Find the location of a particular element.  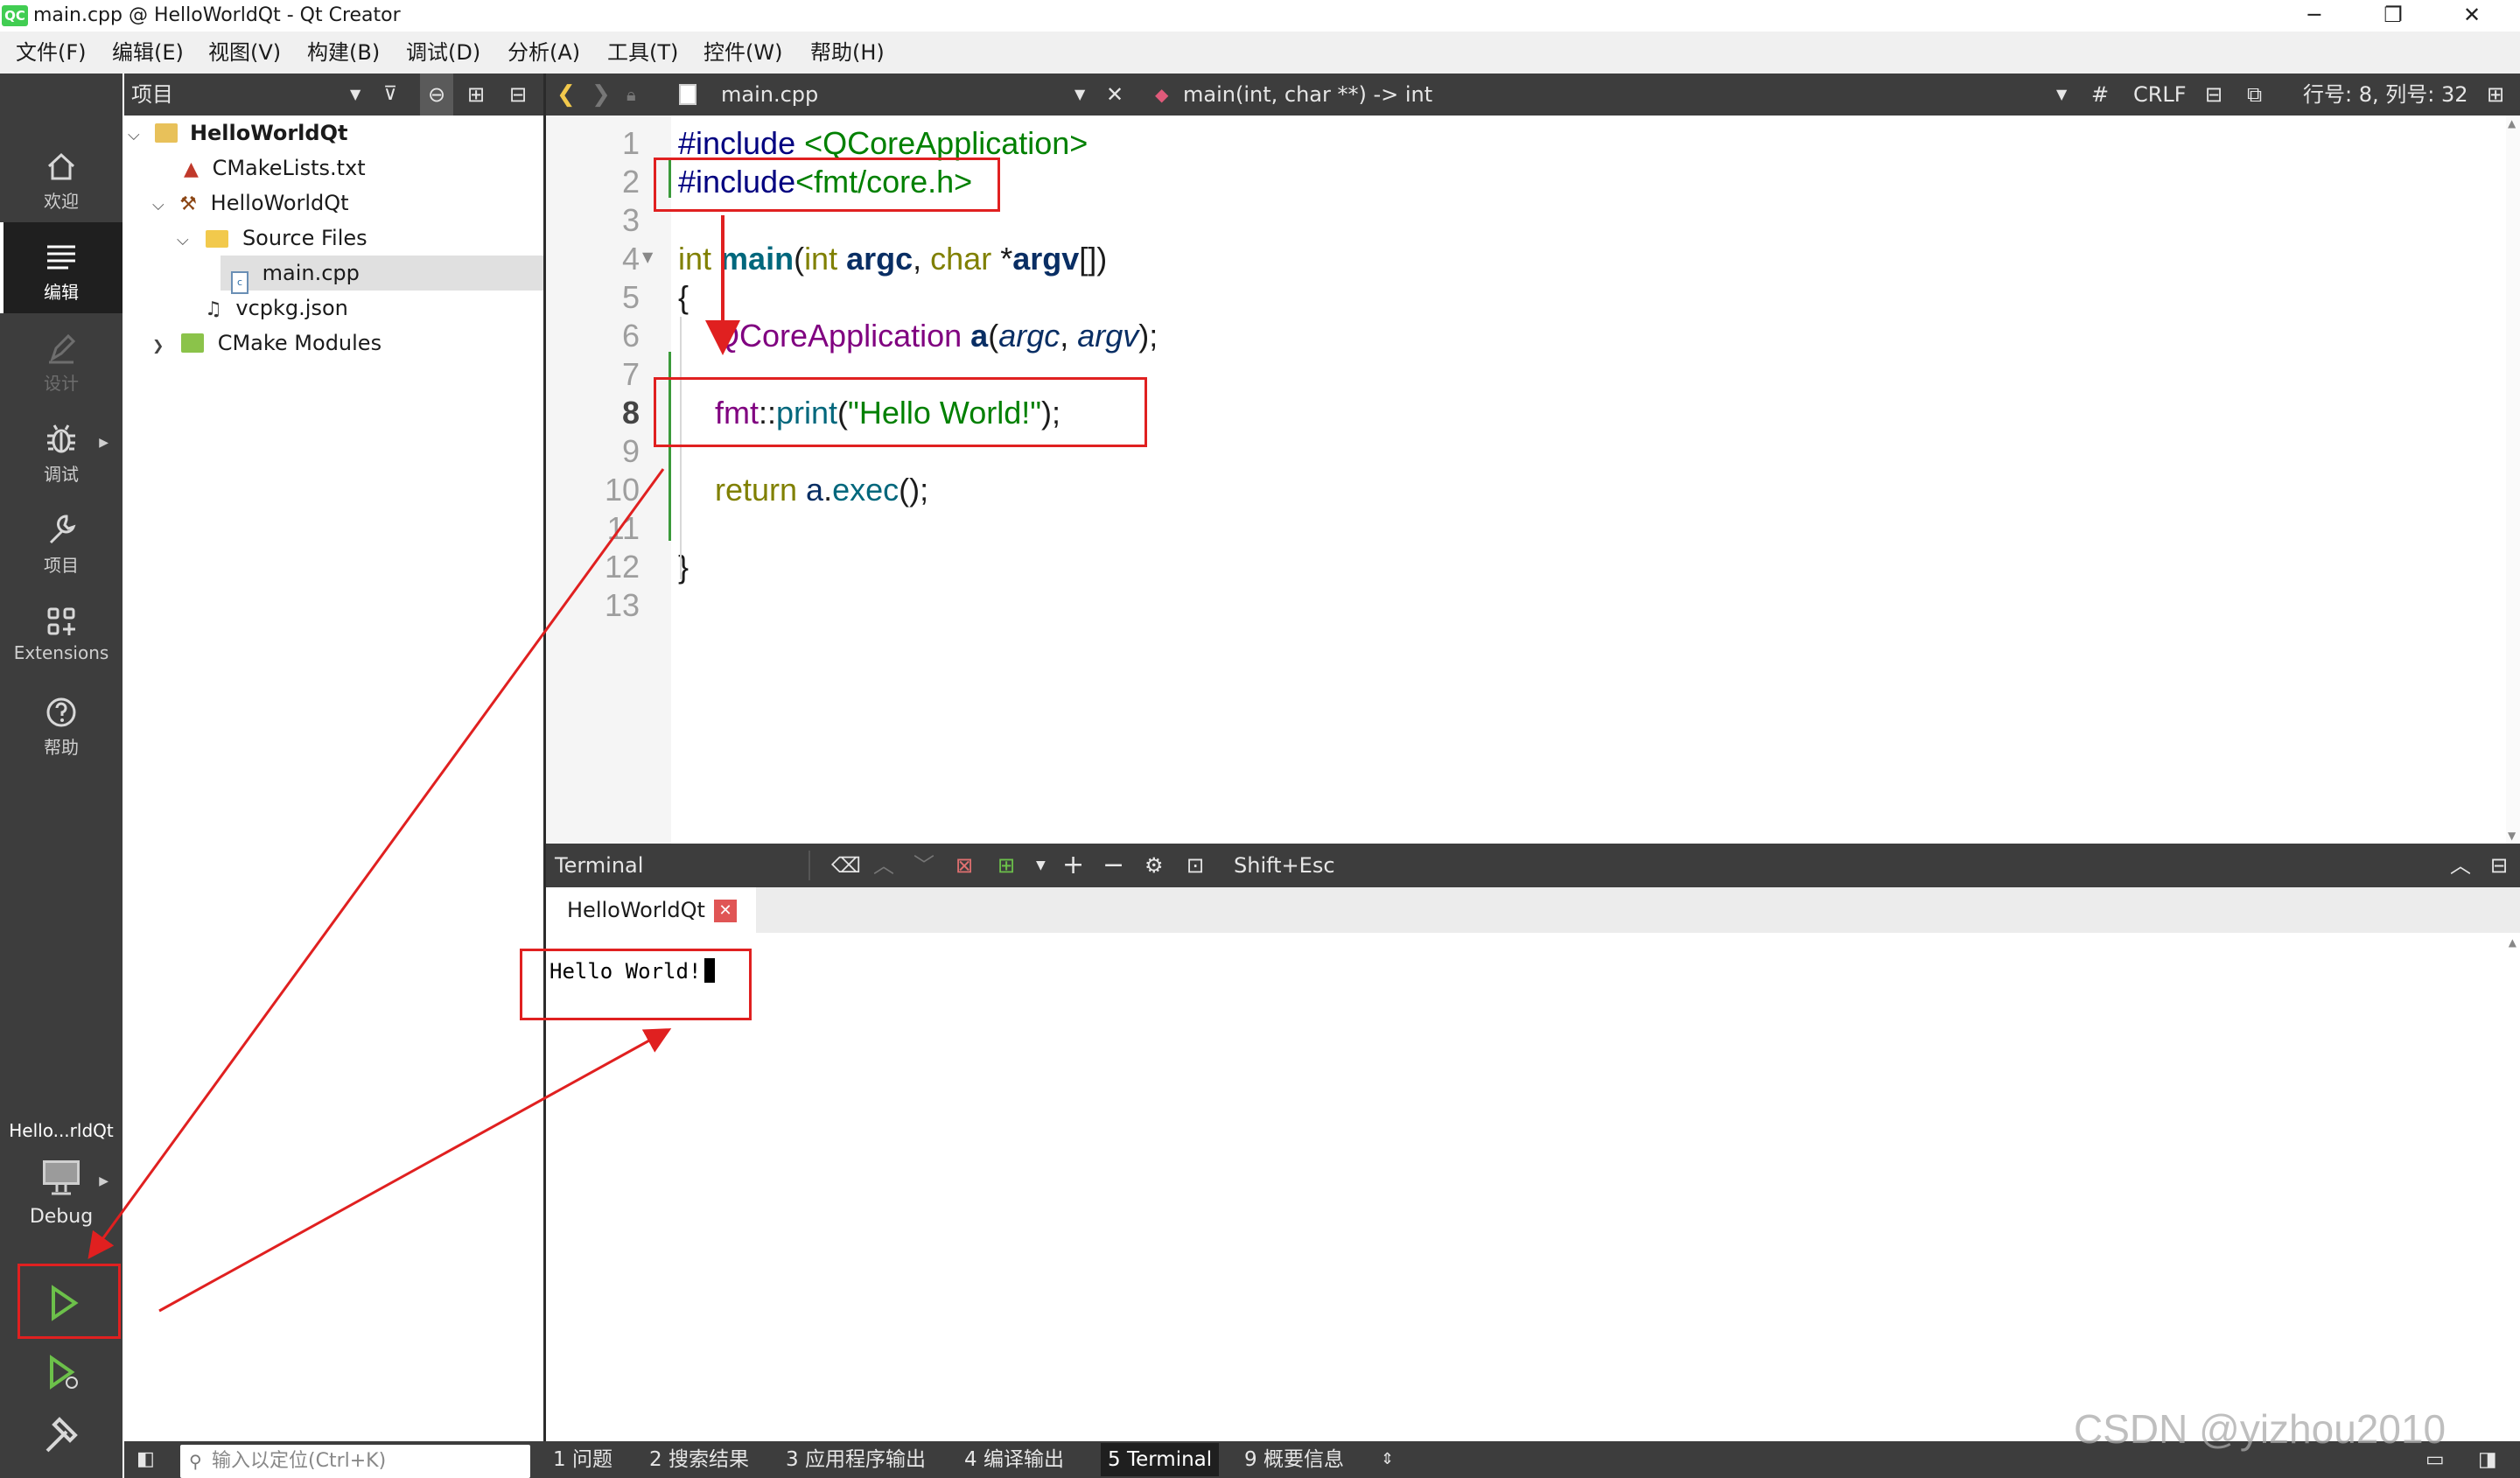

annotation-arrow-run-to-output is located at coordinates (415, 1170).